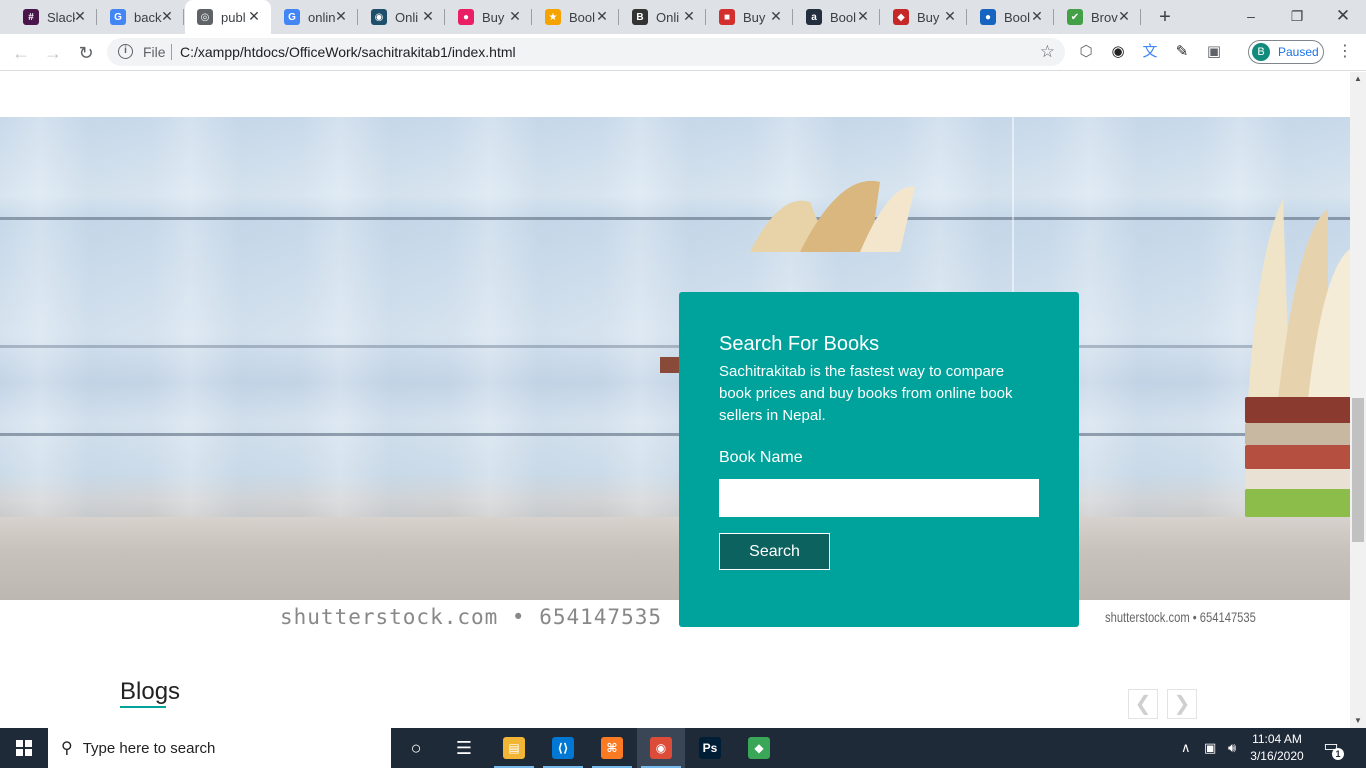 Image resolution: width=1366 pixels, height=768 pixels. Describe the element at coordinates (143, 707) in the screenshot. I see `blogs-heading-underline` at that location.